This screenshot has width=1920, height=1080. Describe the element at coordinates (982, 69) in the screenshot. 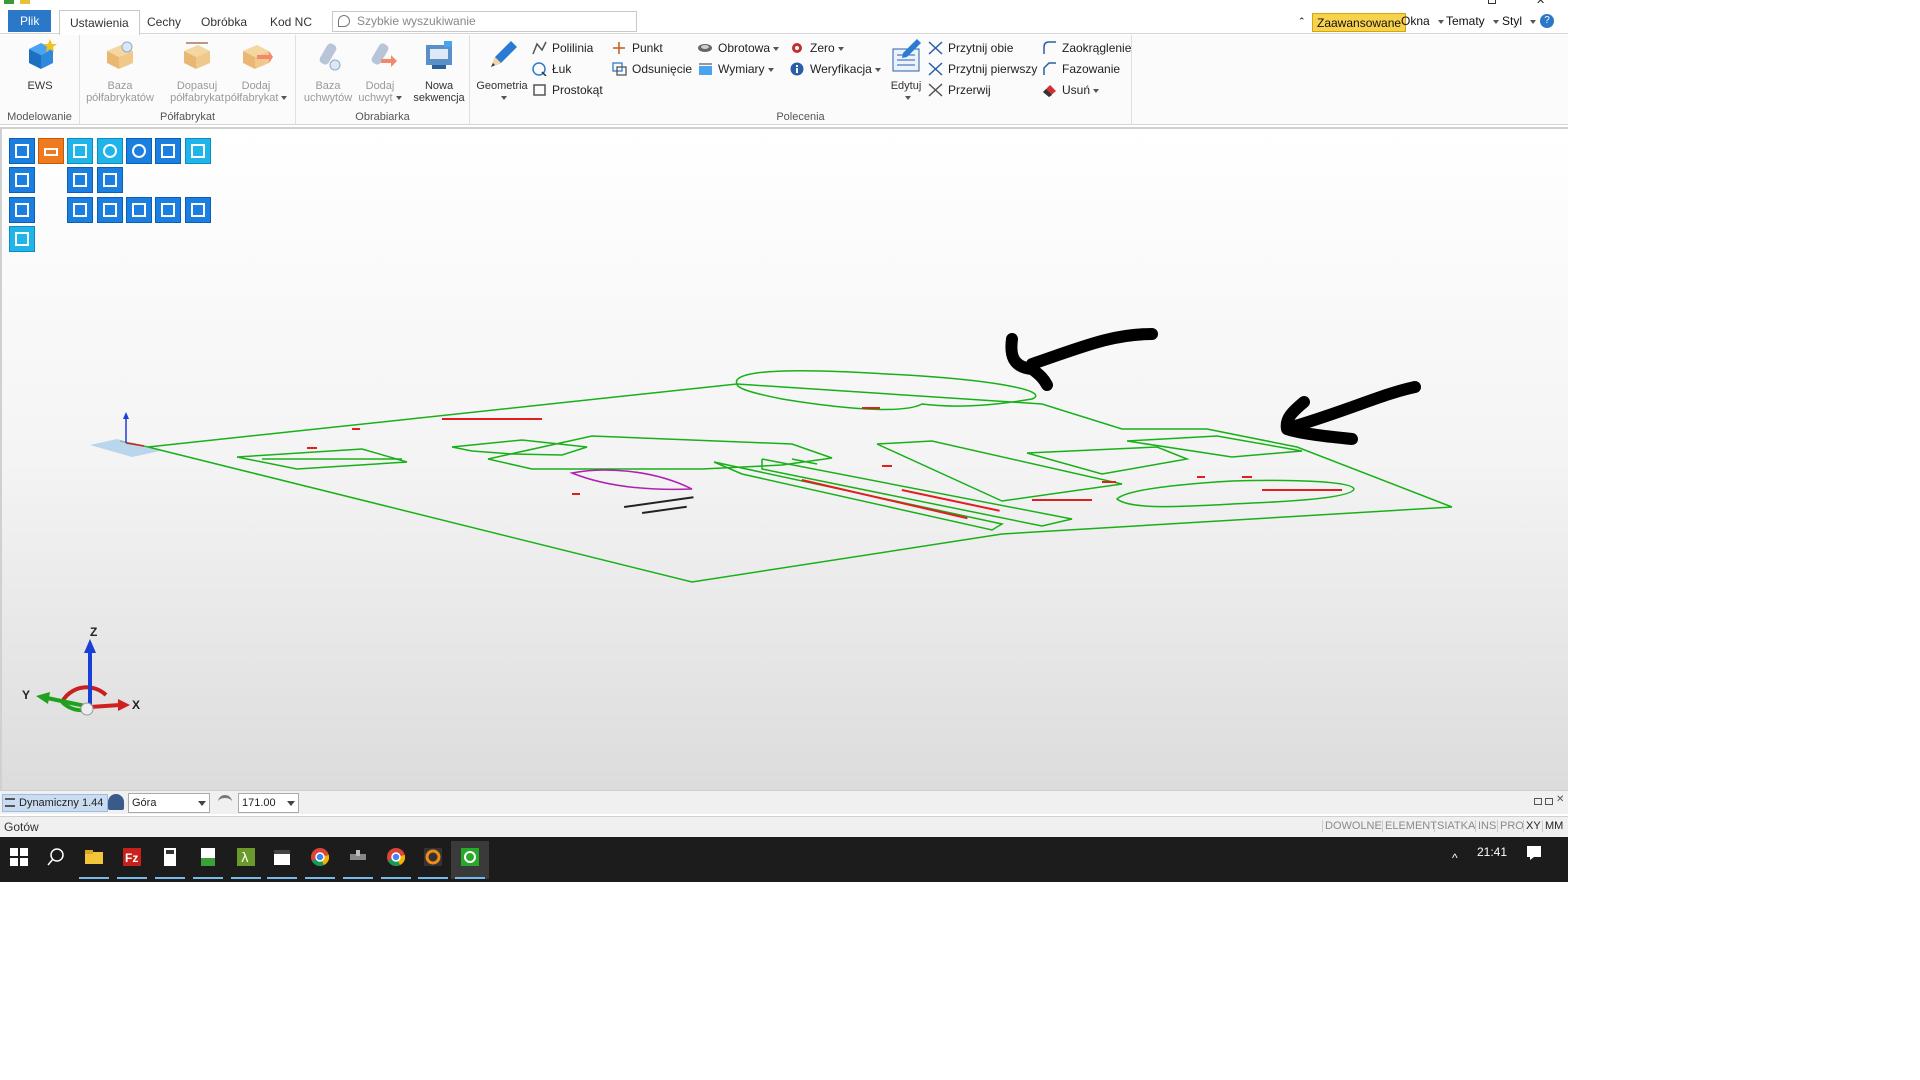

I see `trim-first-button: Przytnij pierwszy` at that location.